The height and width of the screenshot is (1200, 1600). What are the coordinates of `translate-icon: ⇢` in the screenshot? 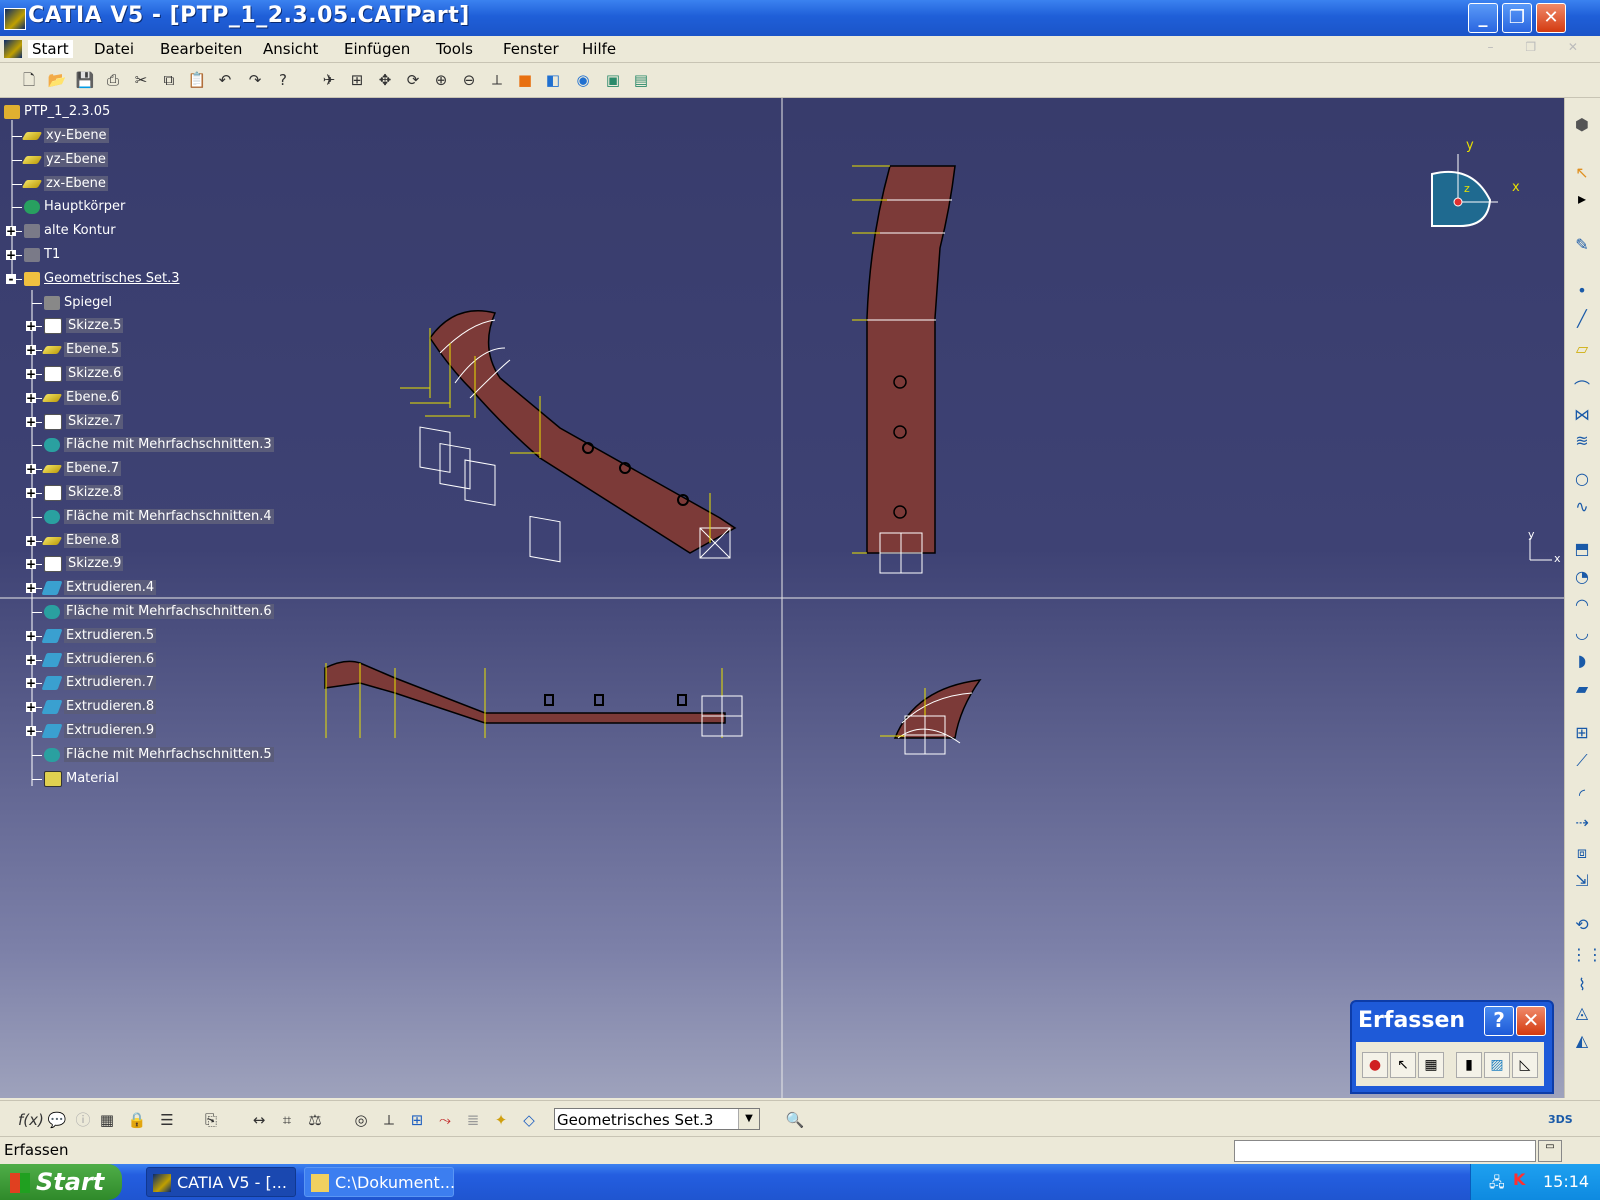 It's located at (1582, 823).